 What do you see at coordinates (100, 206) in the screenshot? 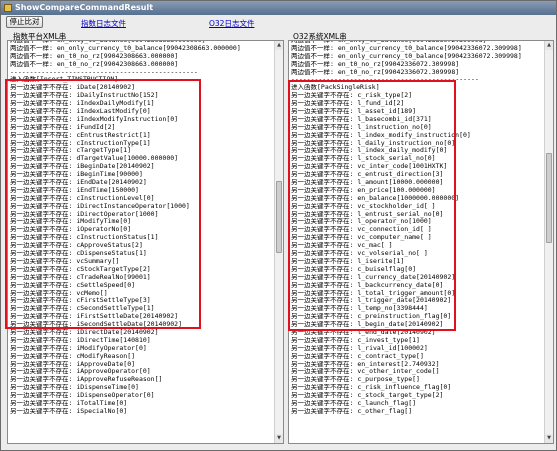
I see `log-line: 另一边关键字不存在: iDirectInstanceOperator[1000]` at bounding box center [100, 206].